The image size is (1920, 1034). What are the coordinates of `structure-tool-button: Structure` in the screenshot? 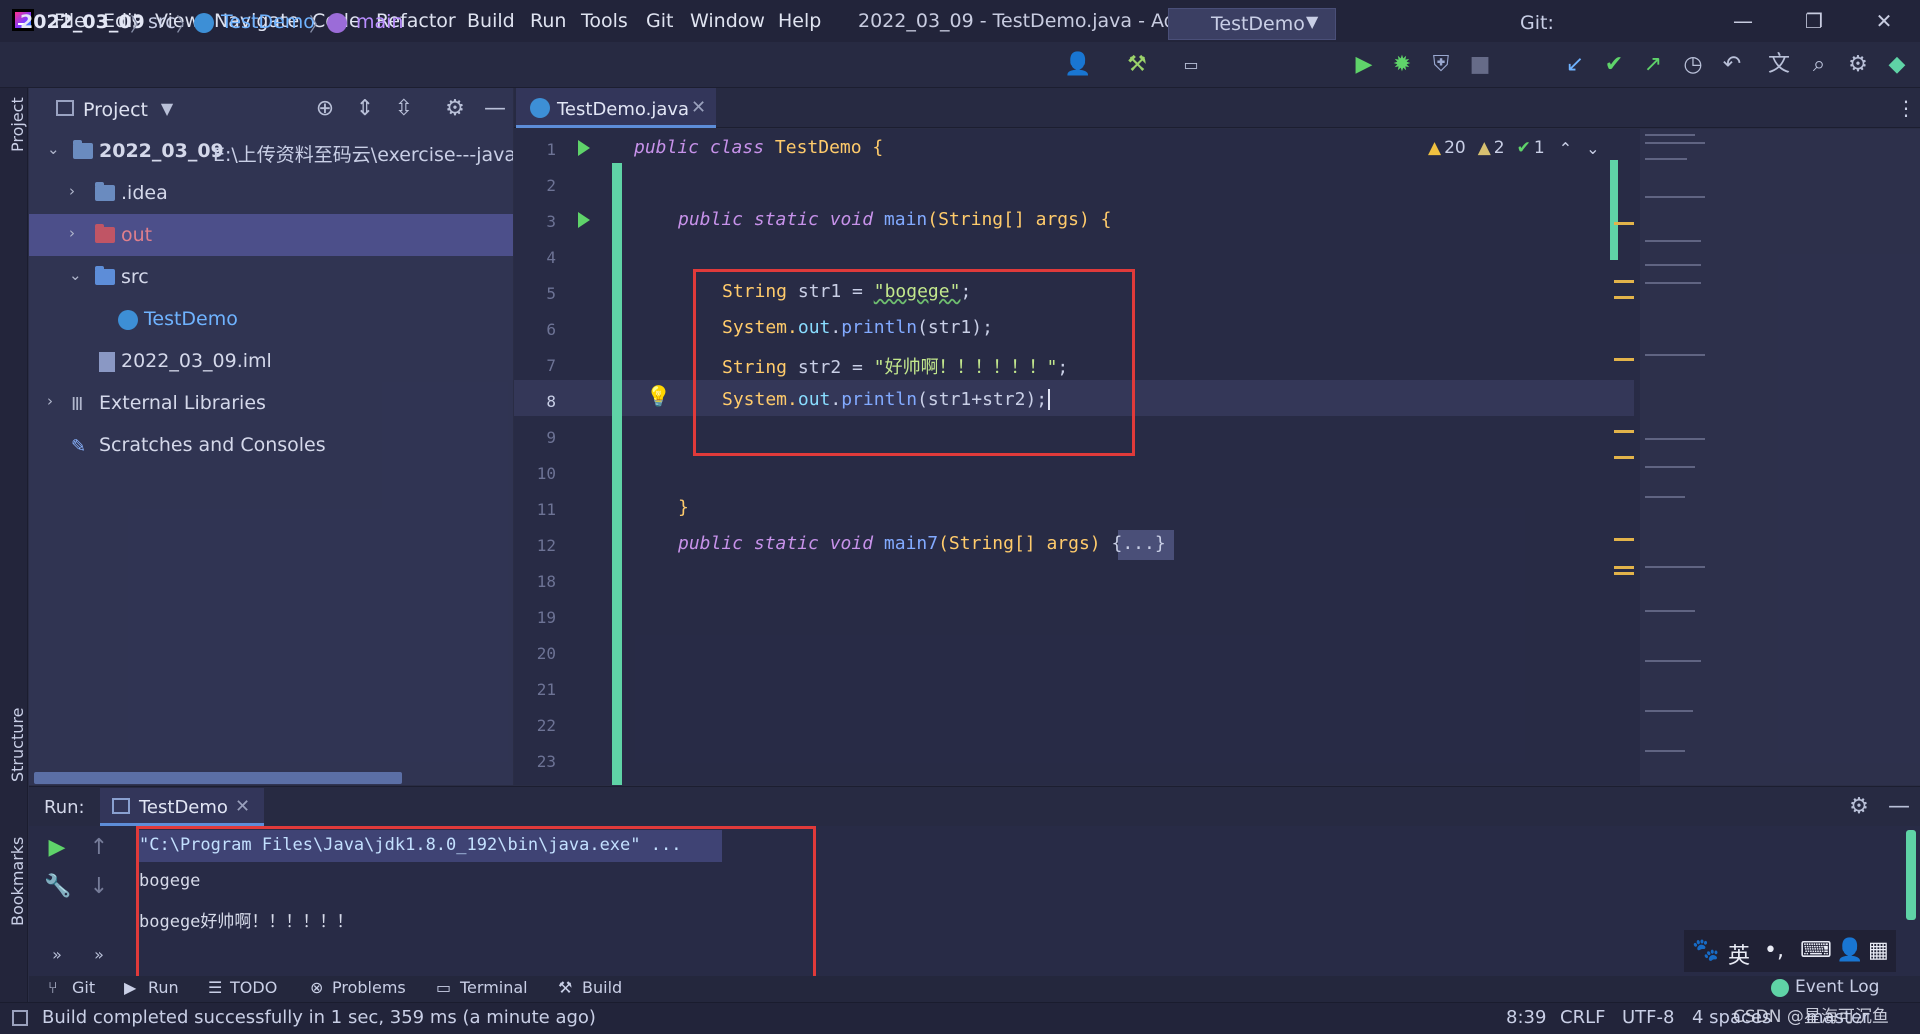 It's located at (17, 745).